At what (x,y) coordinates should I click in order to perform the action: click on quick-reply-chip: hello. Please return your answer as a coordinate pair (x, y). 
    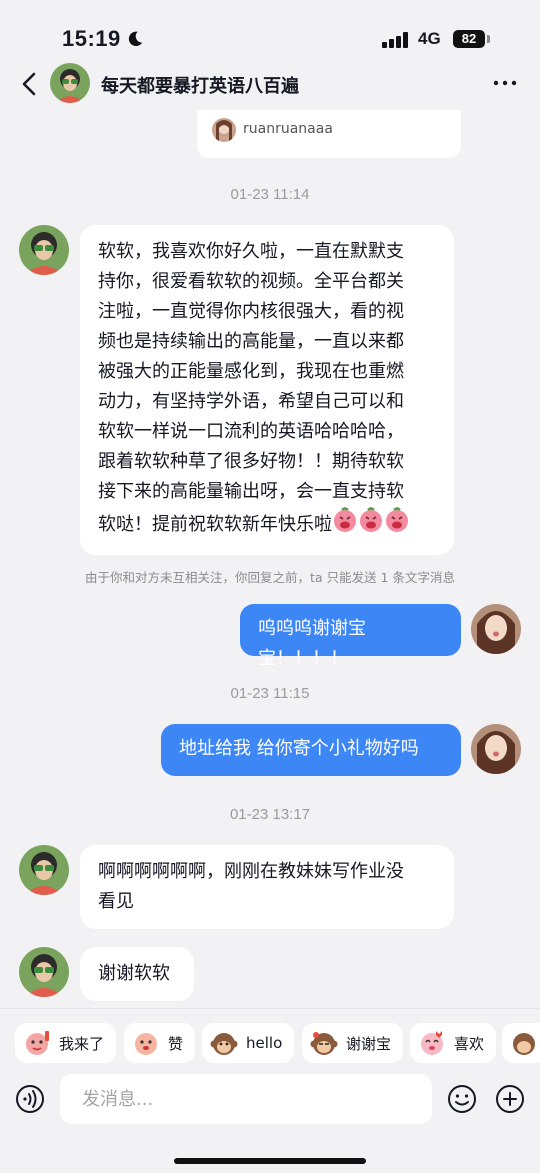
    Looking at the image, I should click on (248, 1043).